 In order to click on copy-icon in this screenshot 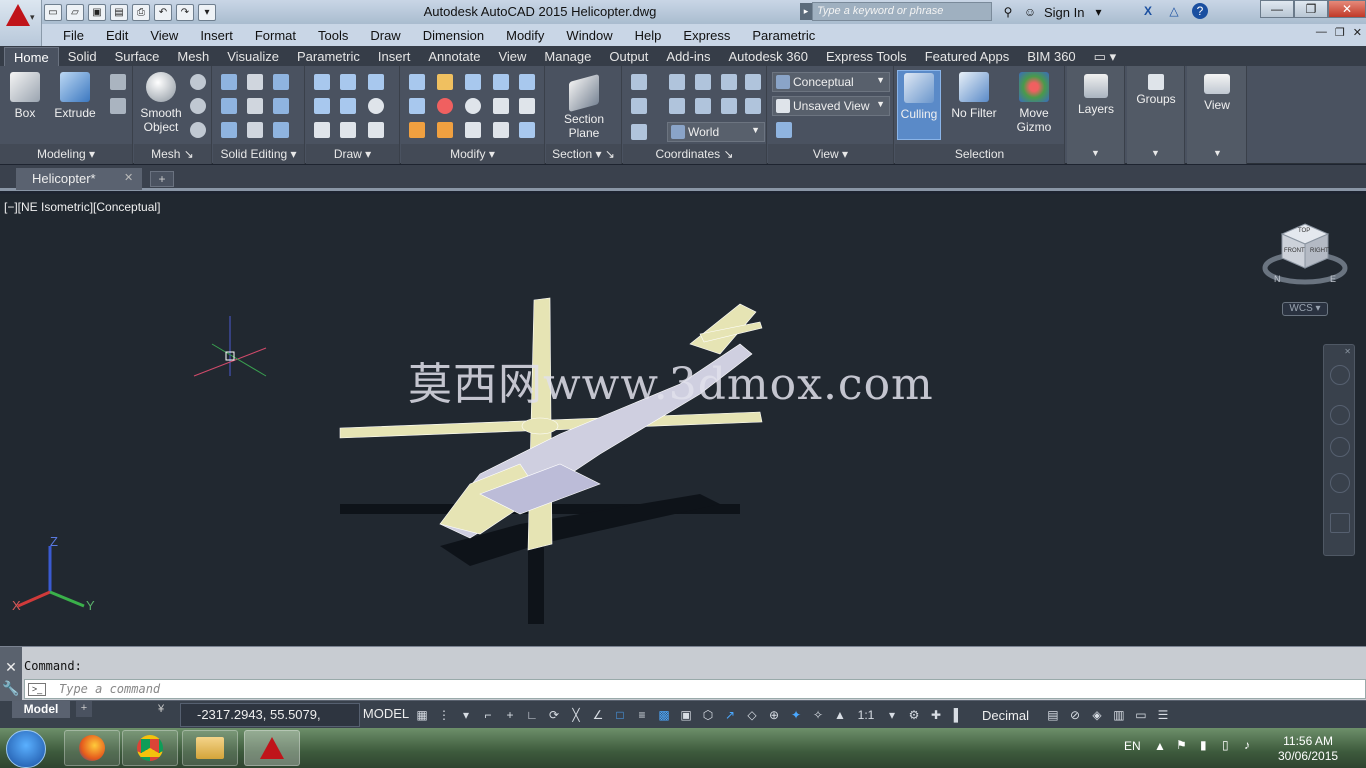, I will do `click(473, 130)`.